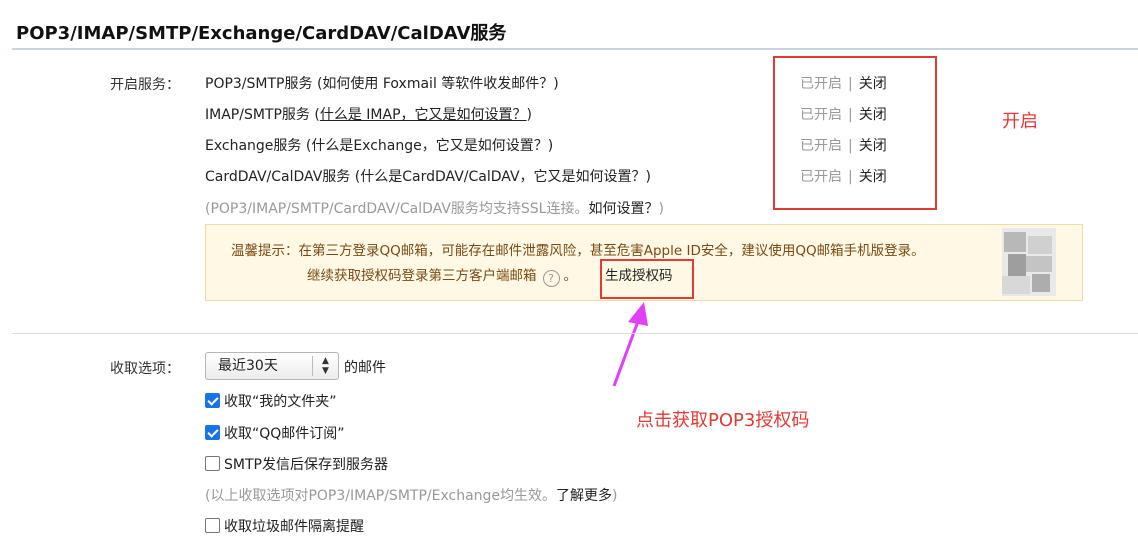  I want to click on service-row-pop3: POP3/SMTP服务 (如何使用 Foxmail 等软件收发邮件？), so click(382, 83).